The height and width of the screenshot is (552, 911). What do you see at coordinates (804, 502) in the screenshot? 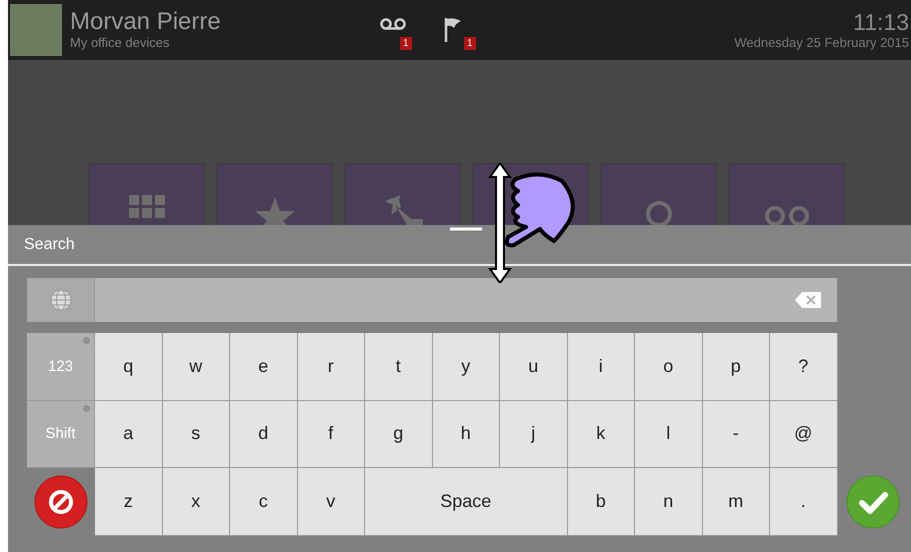
I see `key: .` at bounding box center [804, 502].